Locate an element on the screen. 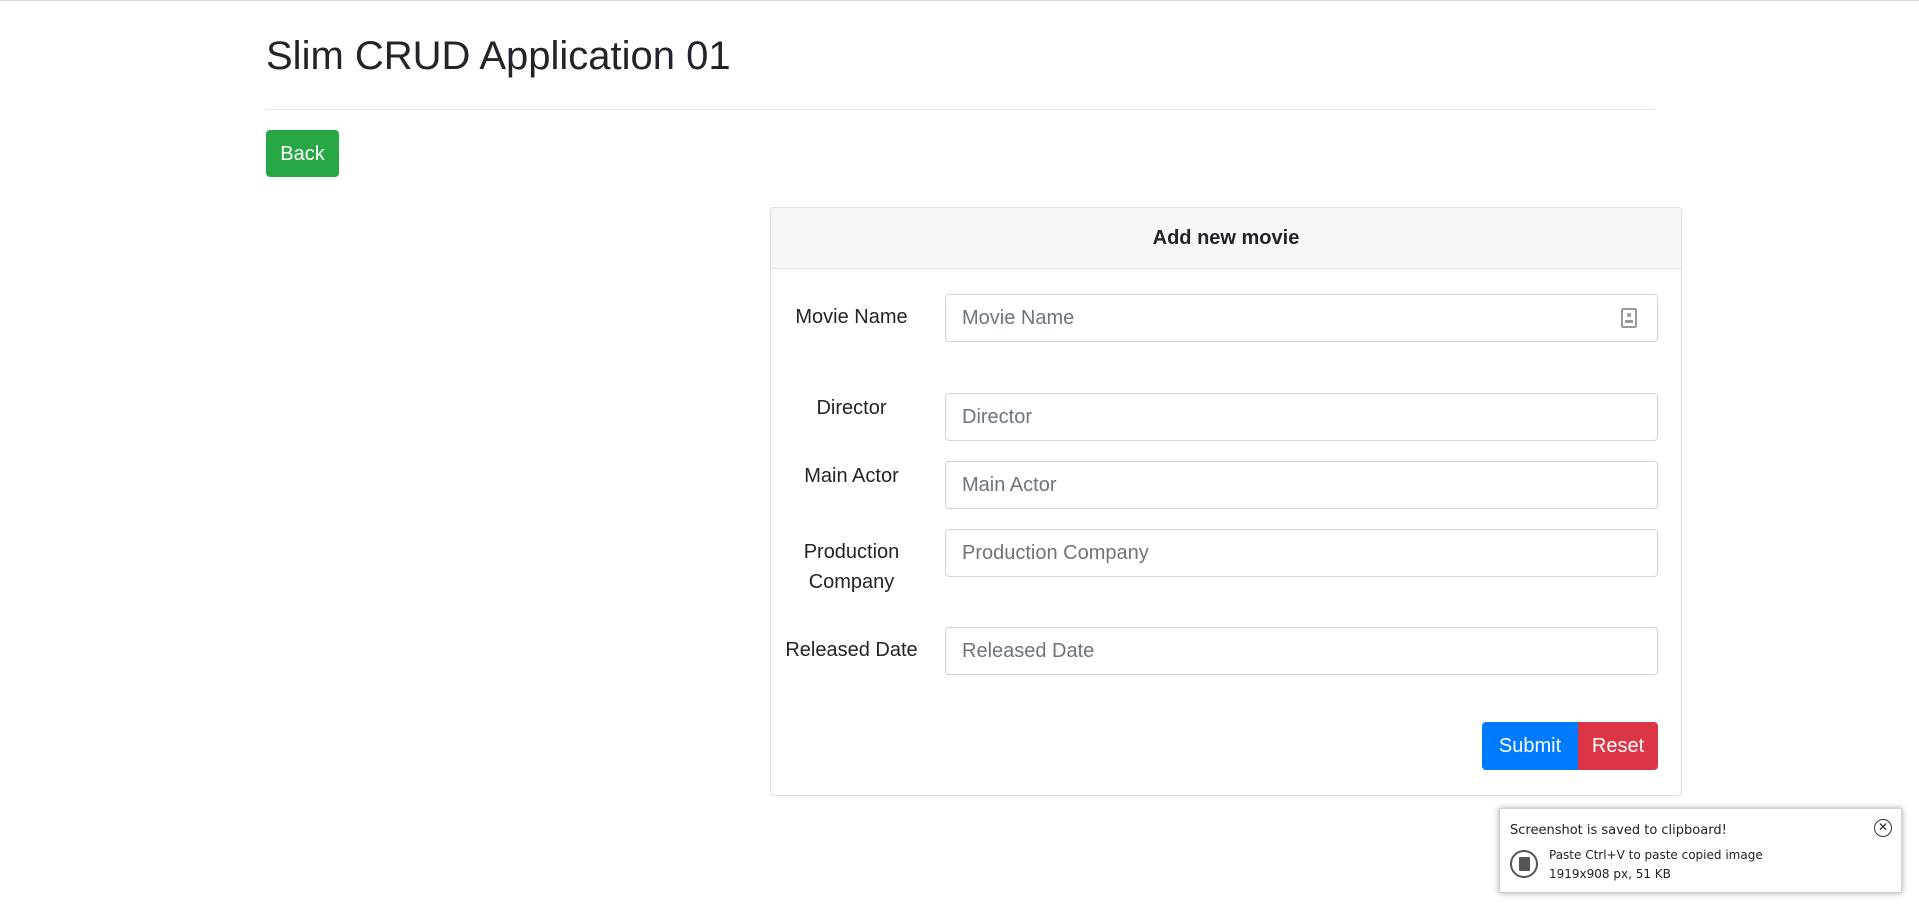 The height and width of the screenshot is (908, 1919). autofill-contact-icon is located at coordinates (1629, 318).